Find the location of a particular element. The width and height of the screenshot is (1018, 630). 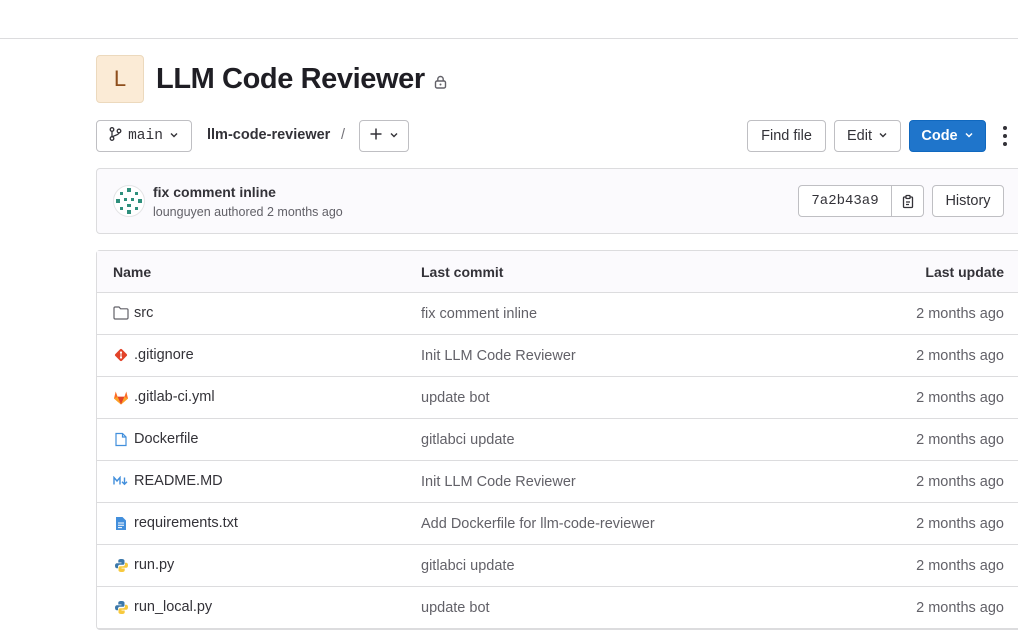

file-icon is located at coordinates (121, 439).